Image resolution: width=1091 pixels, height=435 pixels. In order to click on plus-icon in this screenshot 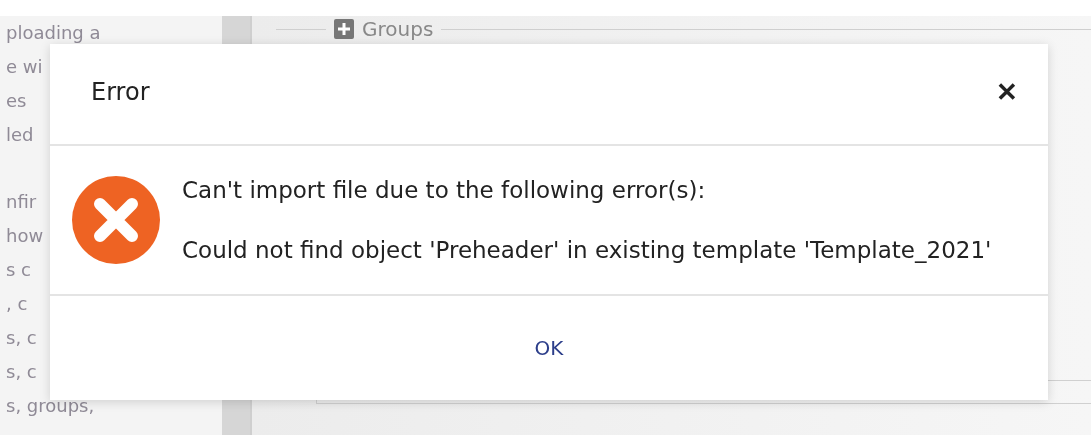, I will do `click(344, 29)`.